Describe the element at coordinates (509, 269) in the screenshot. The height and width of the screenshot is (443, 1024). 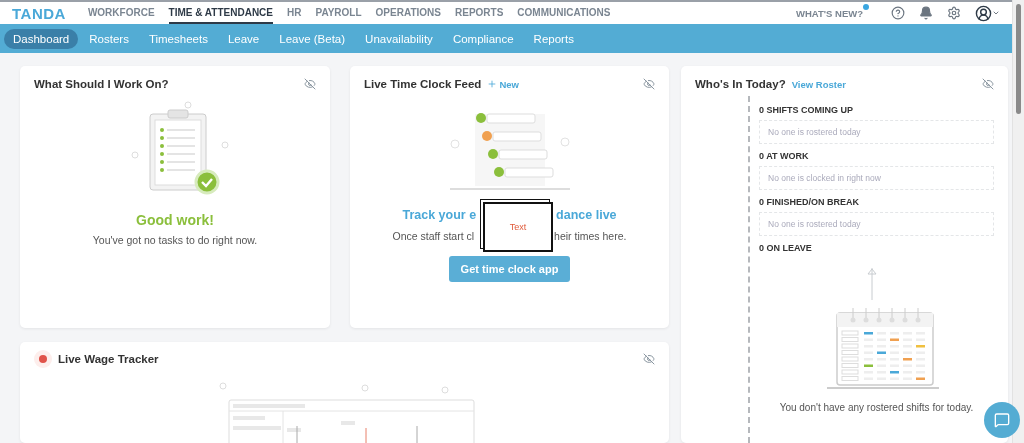
I see `get-app-button: Get time clock app` at that location.